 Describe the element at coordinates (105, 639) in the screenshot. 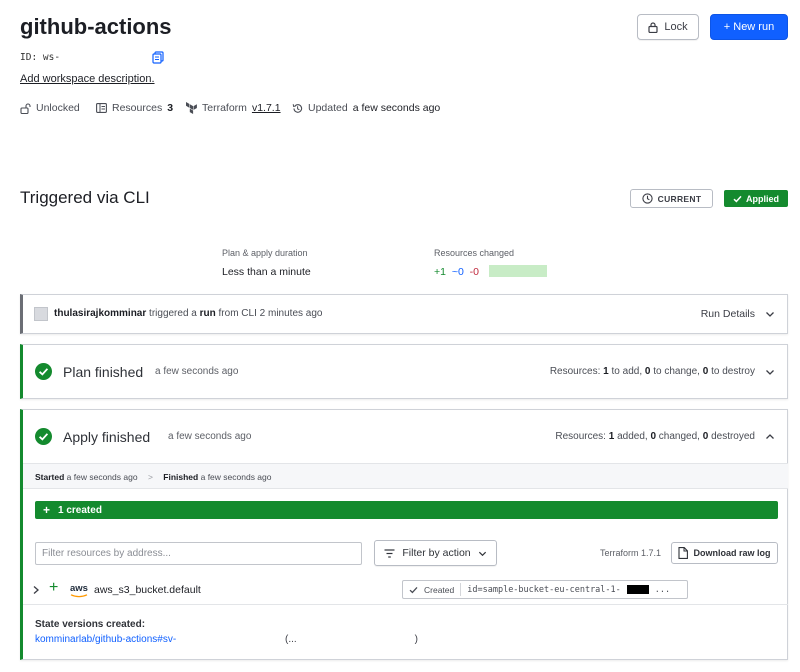

I see `state-version-link: komminarlab/github-actions#sv-` at that location.